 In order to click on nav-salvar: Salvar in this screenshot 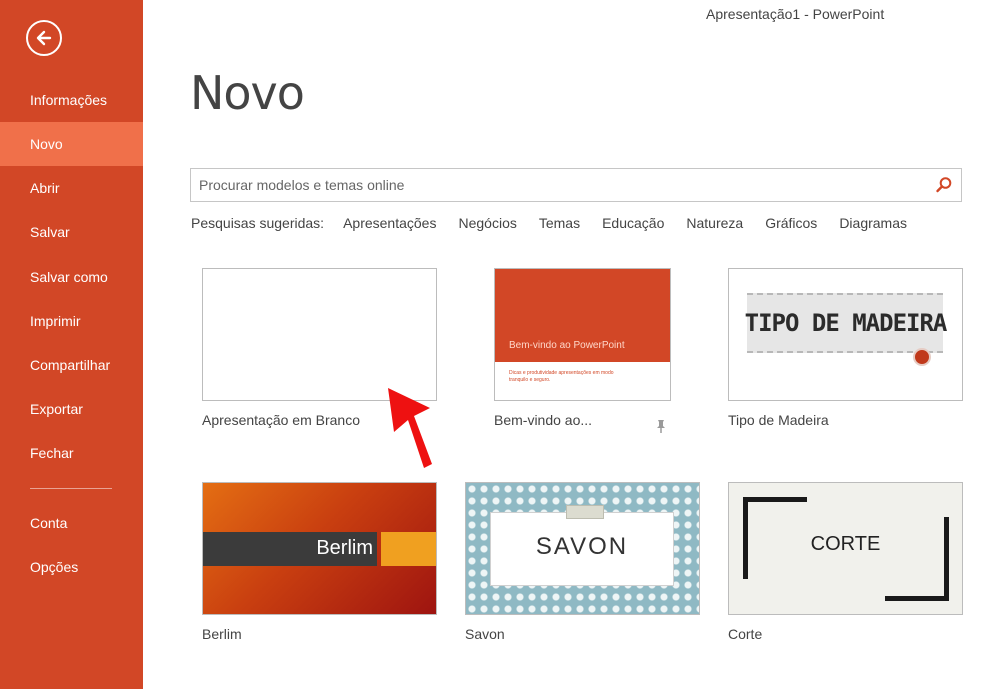, I will do `click(71, 232)`.